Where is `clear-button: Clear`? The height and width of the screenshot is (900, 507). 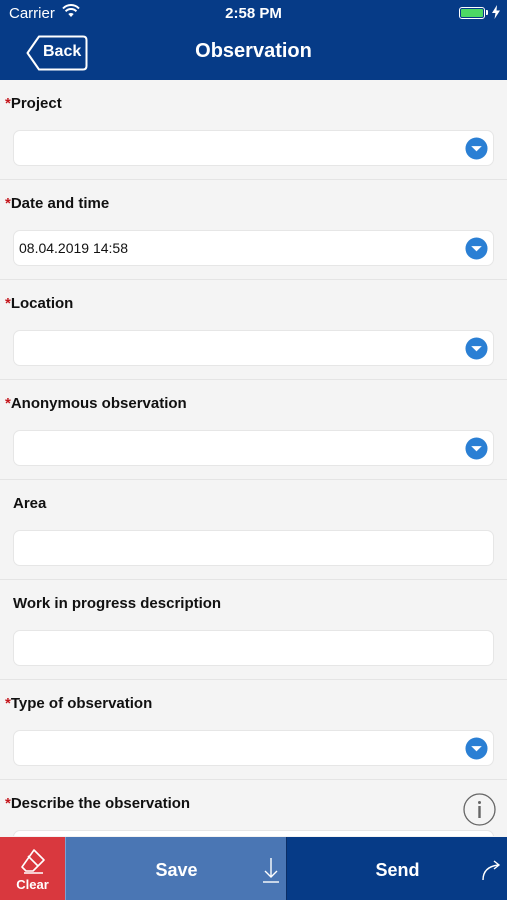
clear-button: Clear is located at coordinates (32, 868).